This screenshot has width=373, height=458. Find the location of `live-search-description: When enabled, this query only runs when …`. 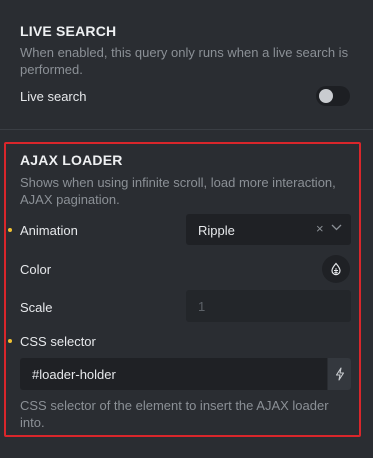

live-search-description: When enabled, this query only runs when … is located at coordinates (184, 61).